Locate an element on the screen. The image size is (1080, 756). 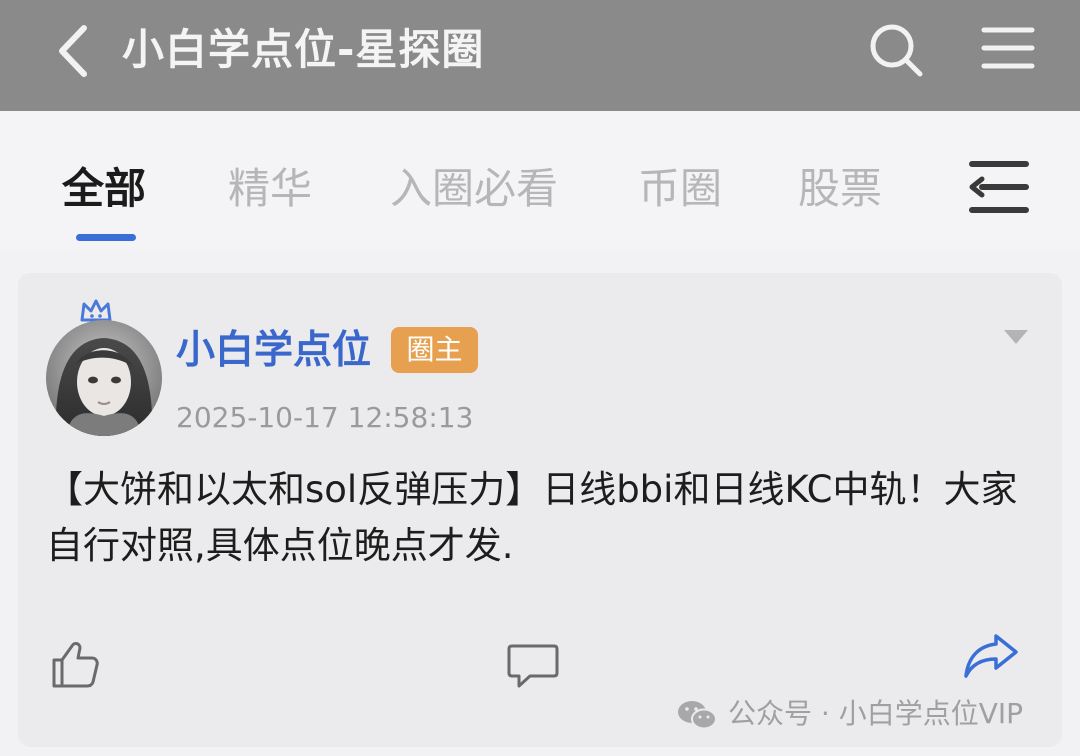
comment-icon is located at coordinates (533, 666).